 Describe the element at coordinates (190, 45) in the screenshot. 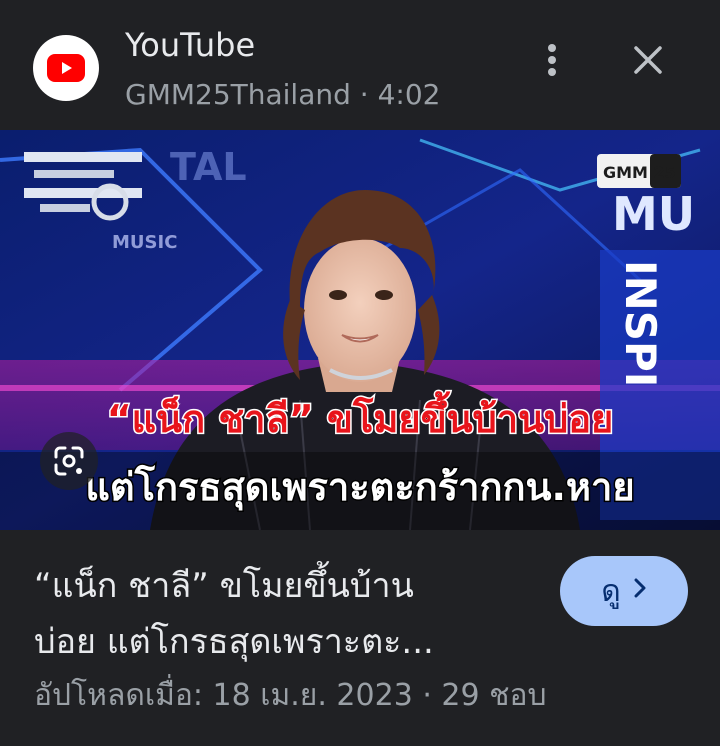

I see `source-title: YouTube` at that location.